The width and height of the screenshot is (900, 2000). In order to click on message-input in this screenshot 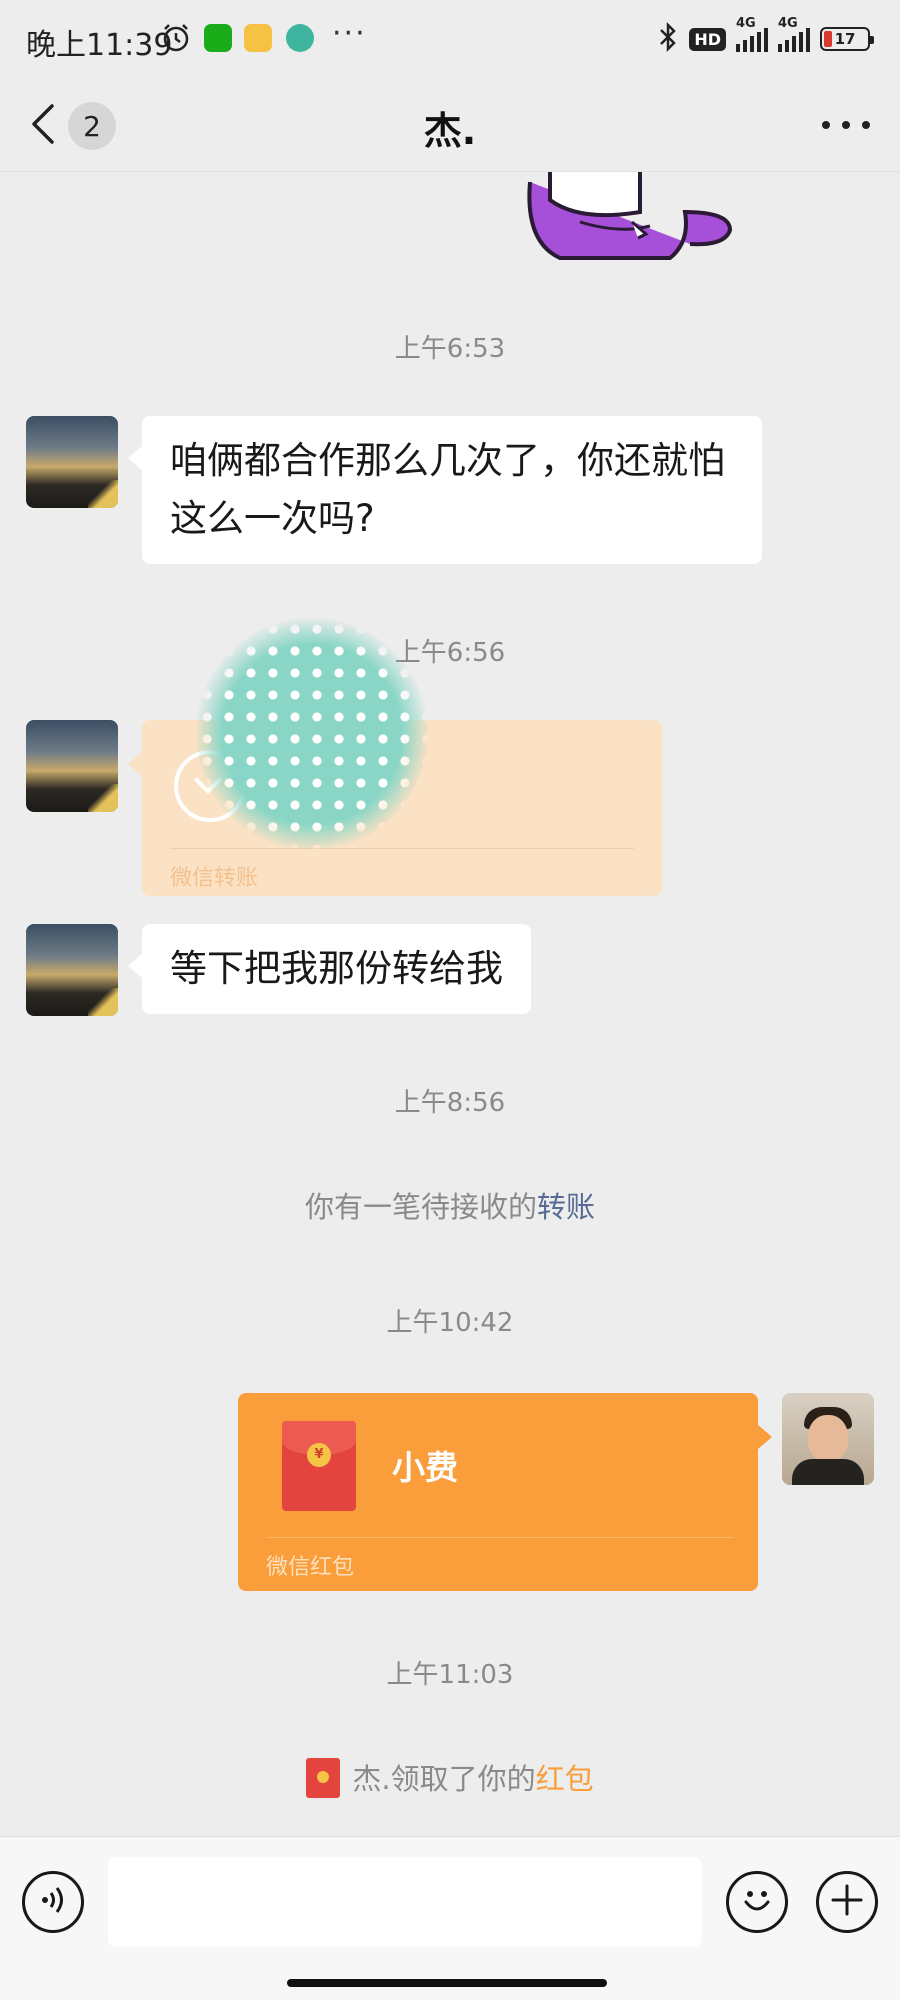, I will do `click(405, 1902)`.